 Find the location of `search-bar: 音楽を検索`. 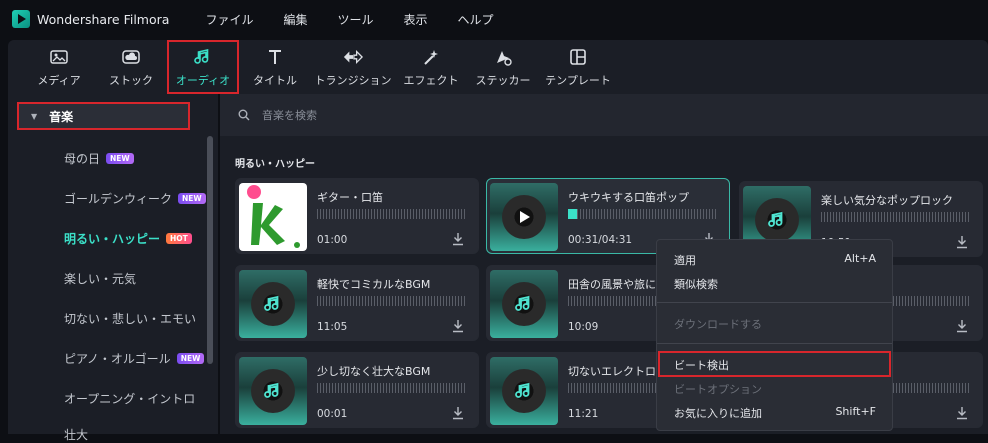

search-bar: 音楽を検索 is located at coordinates (604, 115).